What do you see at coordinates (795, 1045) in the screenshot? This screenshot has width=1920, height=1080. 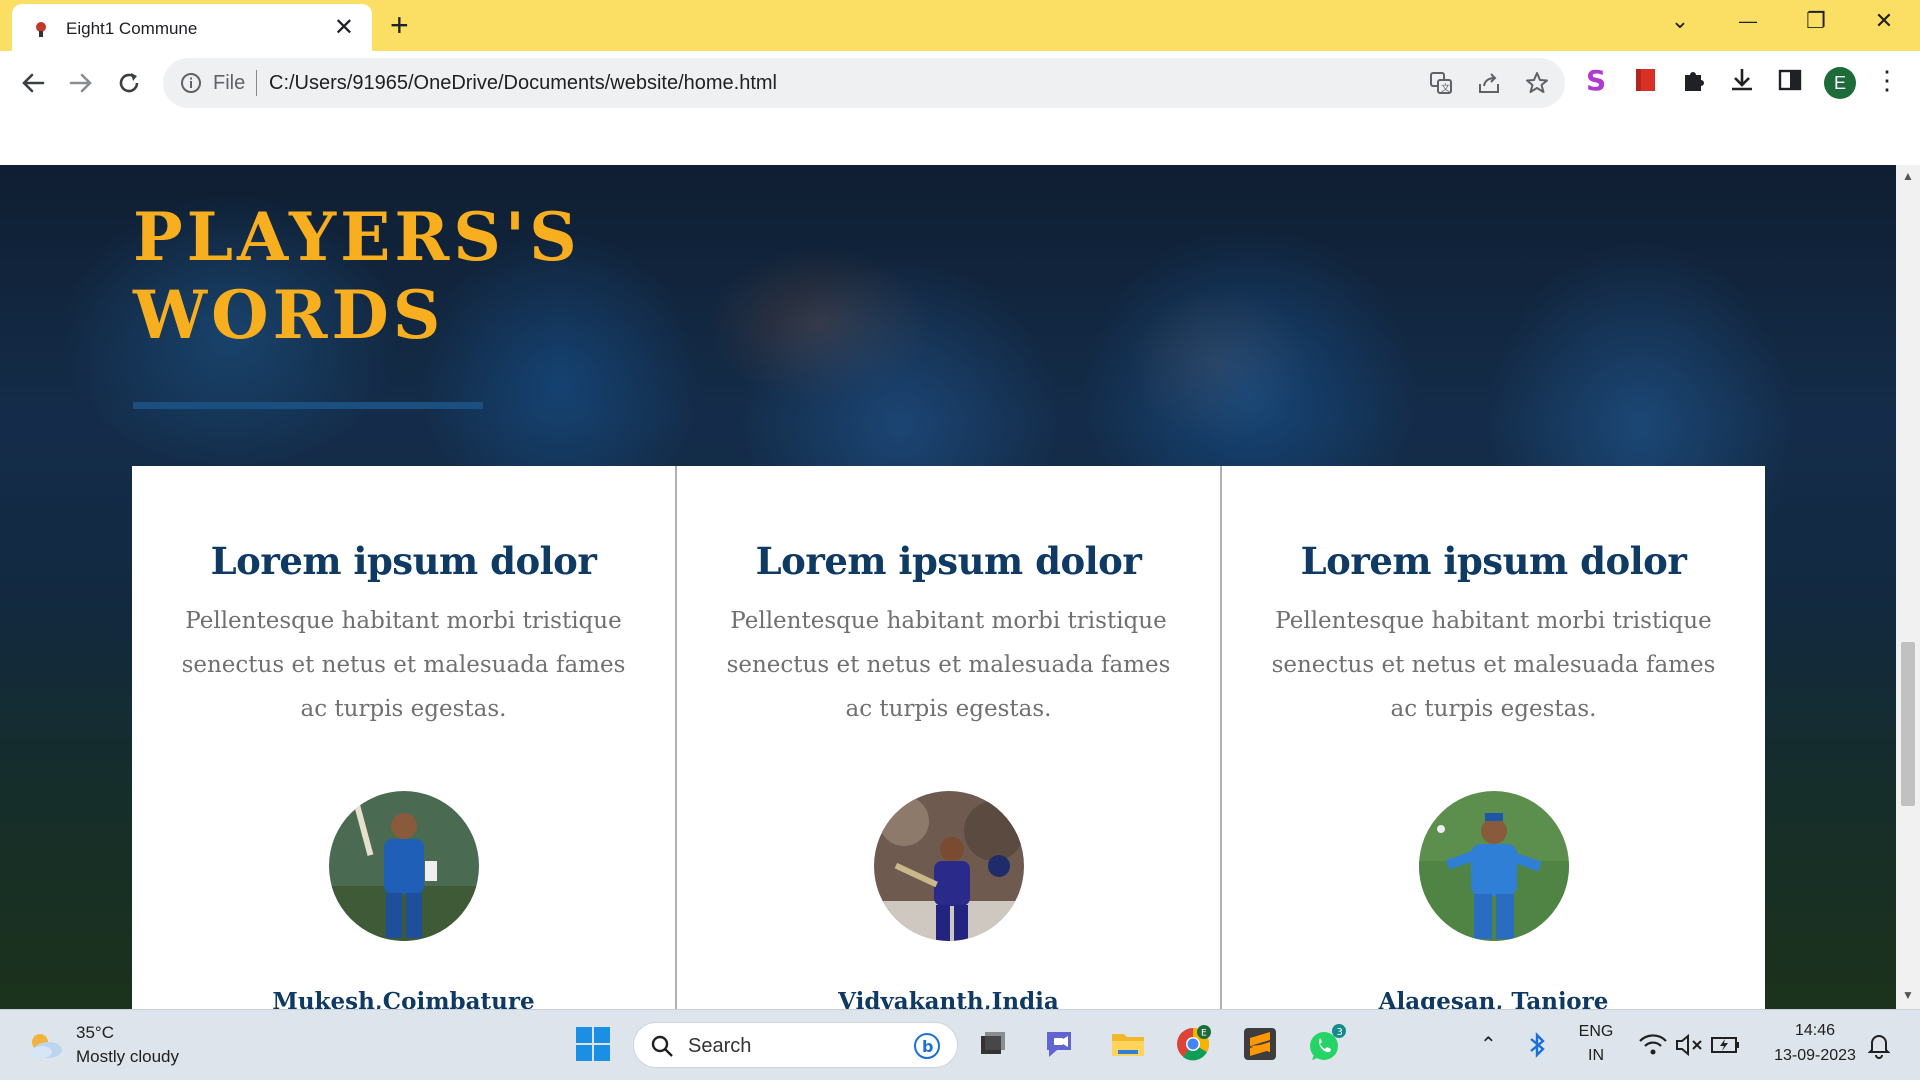 I see `taskbar-search-box: Search b` at bounding box center [795, 1045].